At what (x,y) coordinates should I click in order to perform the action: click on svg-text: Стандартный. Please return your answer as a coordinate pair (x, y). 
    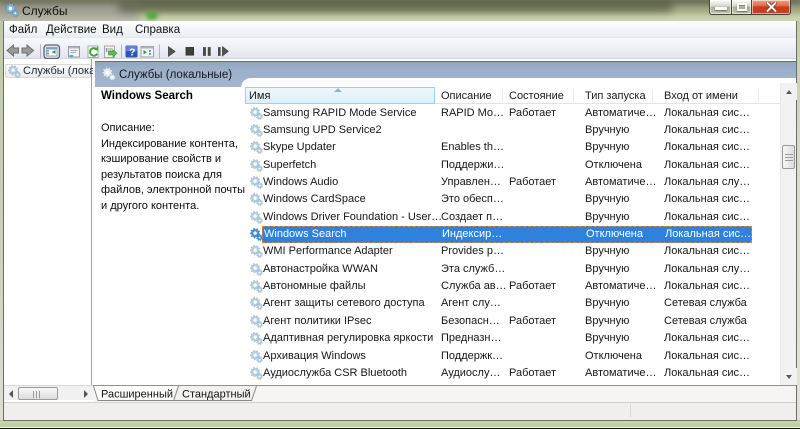
    Looking at the image, I should click on (216, 395).